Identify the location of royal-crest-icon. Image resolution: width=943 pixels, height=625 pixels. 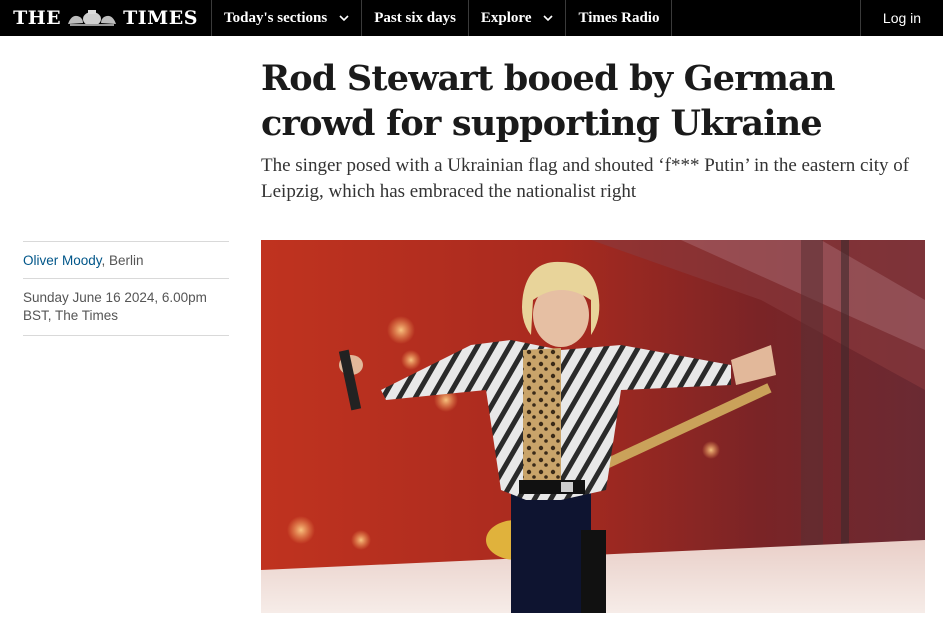
(92, 18).